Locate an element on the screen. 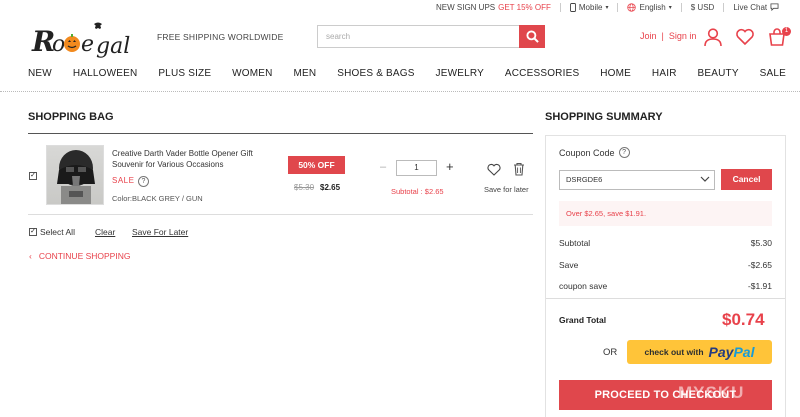 The height and width of the screenshot is (417, 800). mobile-label: Mobile is located at coordinates (590, 7).